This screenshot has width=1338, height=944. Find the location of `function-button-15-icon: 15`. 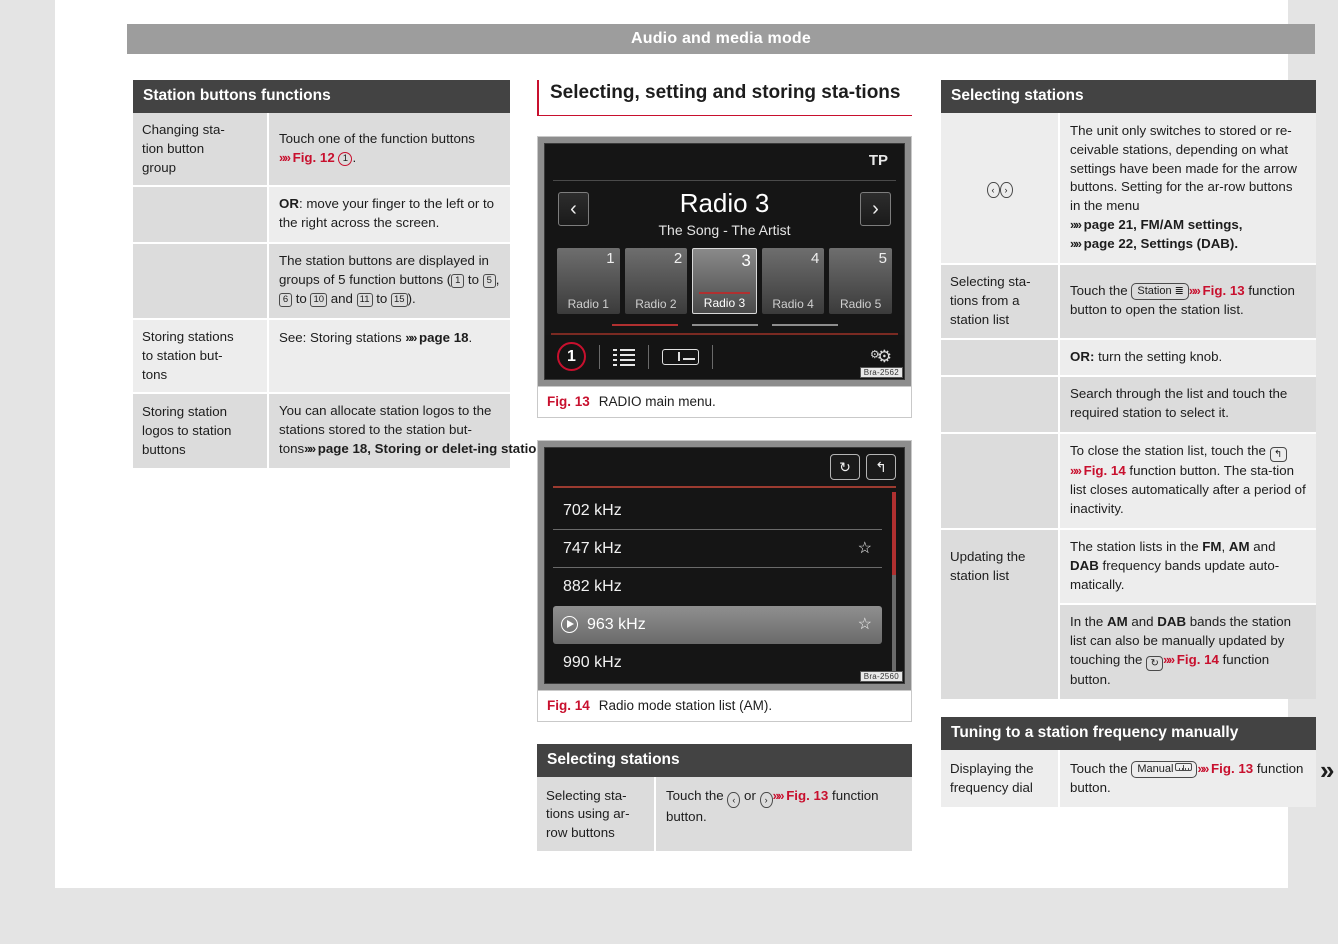

function-button-15-icon: 15 is located at coordinates (399, 299).